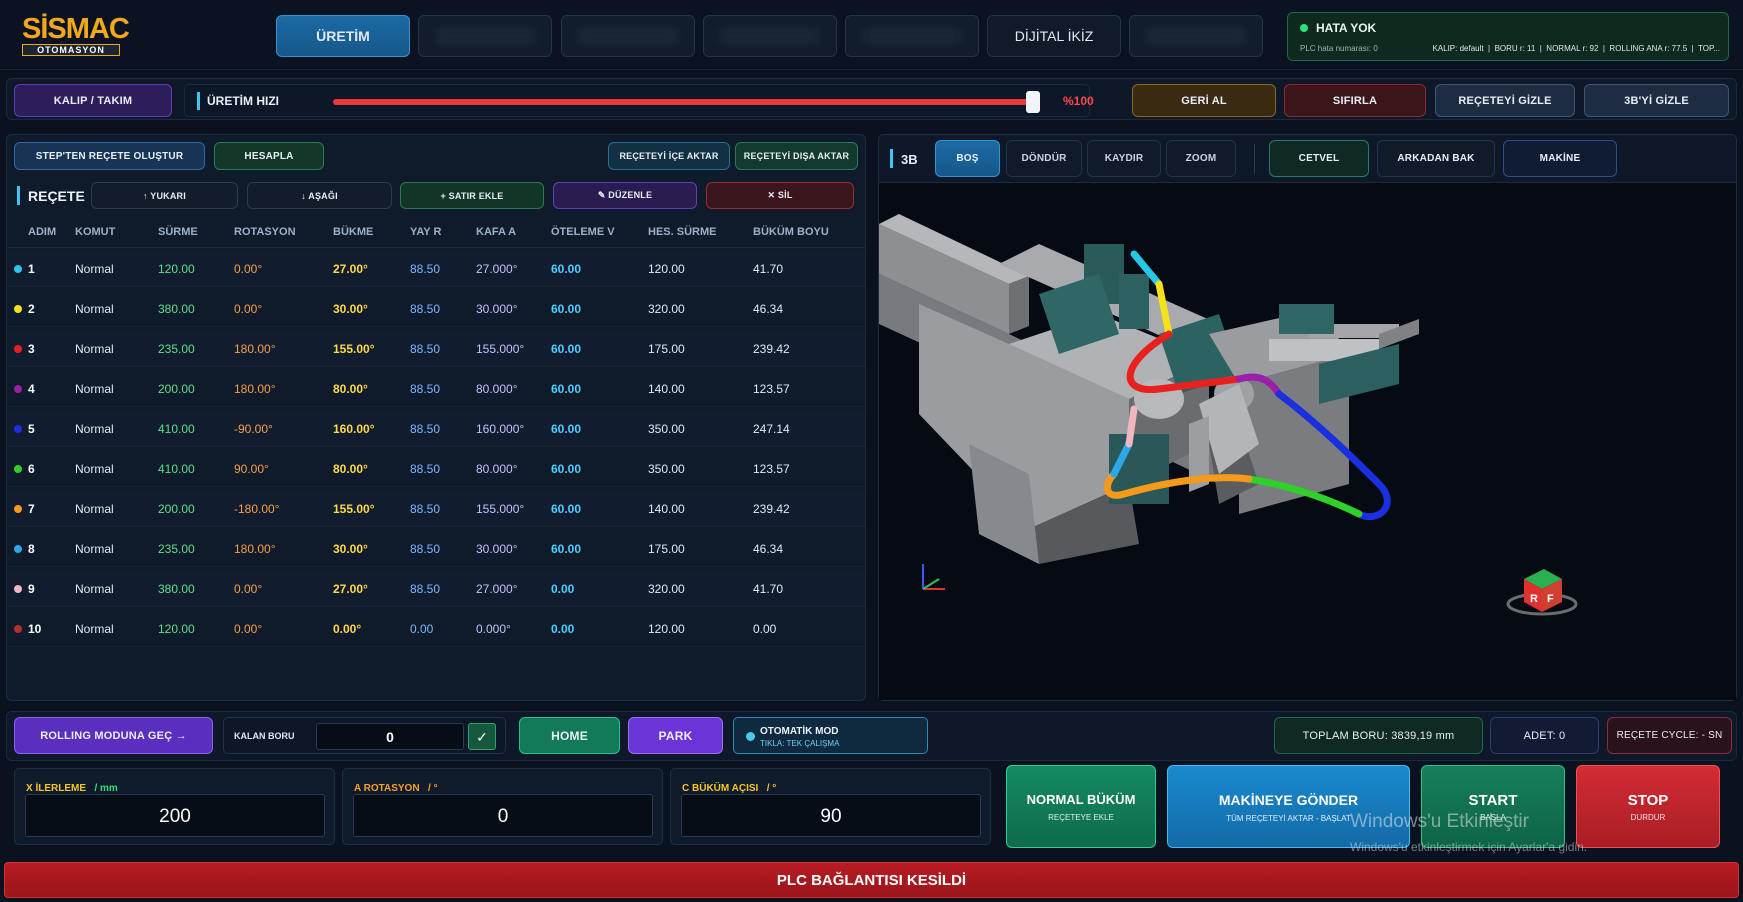  Describe the element at coordinates (1346, 28) in the screenshot. I see `status-title: HATA YOK` at that location.